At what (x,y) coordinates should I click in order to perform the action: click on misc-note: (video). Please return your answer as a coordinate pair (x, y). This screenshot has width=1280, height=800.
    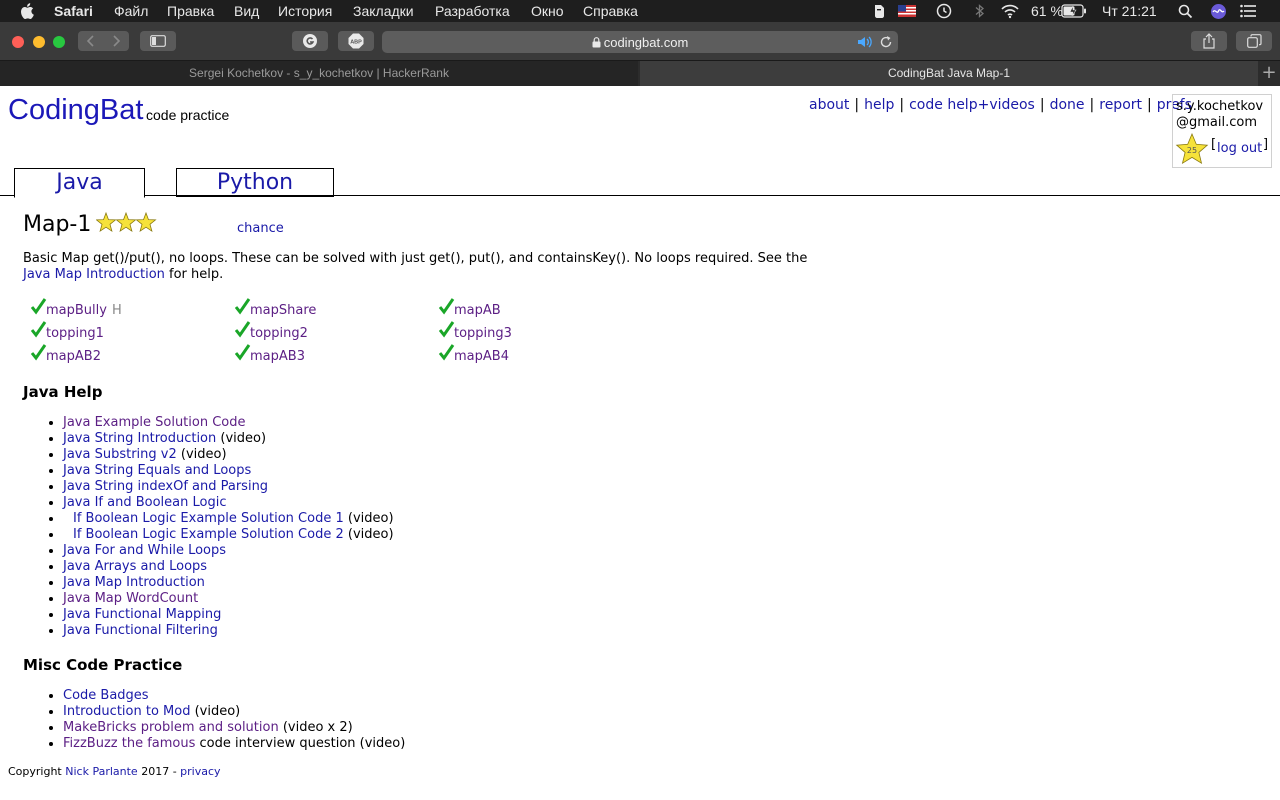
    Looking at the image, I should click on (215, 711).